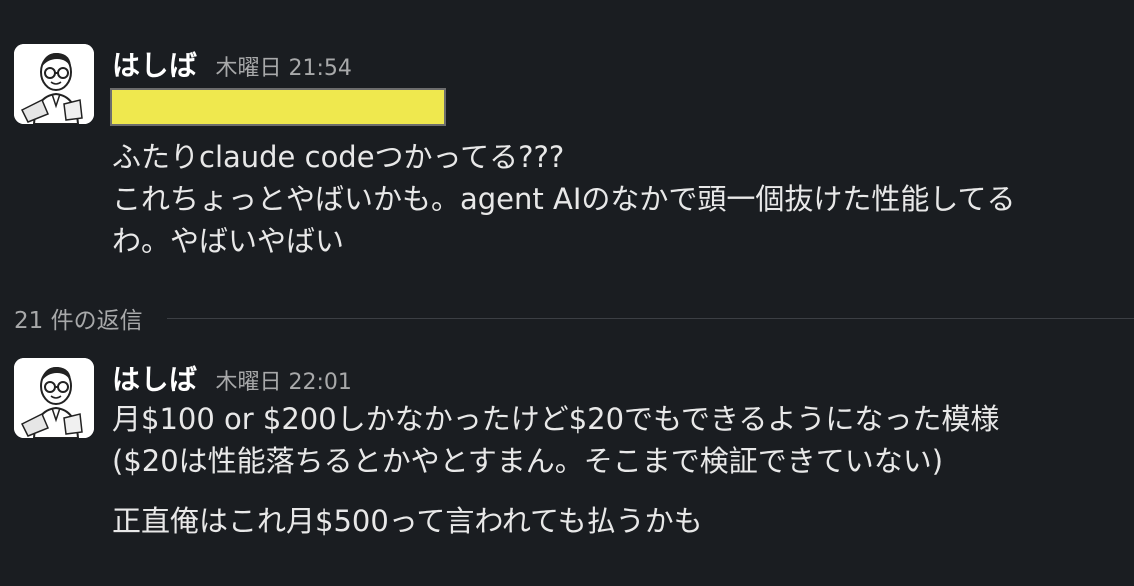 The image size is (1134, 586). Describe the element at coordinates (564, 199) in the screenshot. I see `message-line: これちょっとやばいかも。agent AIのなかで頭一個抜けた性能してる` at that location.